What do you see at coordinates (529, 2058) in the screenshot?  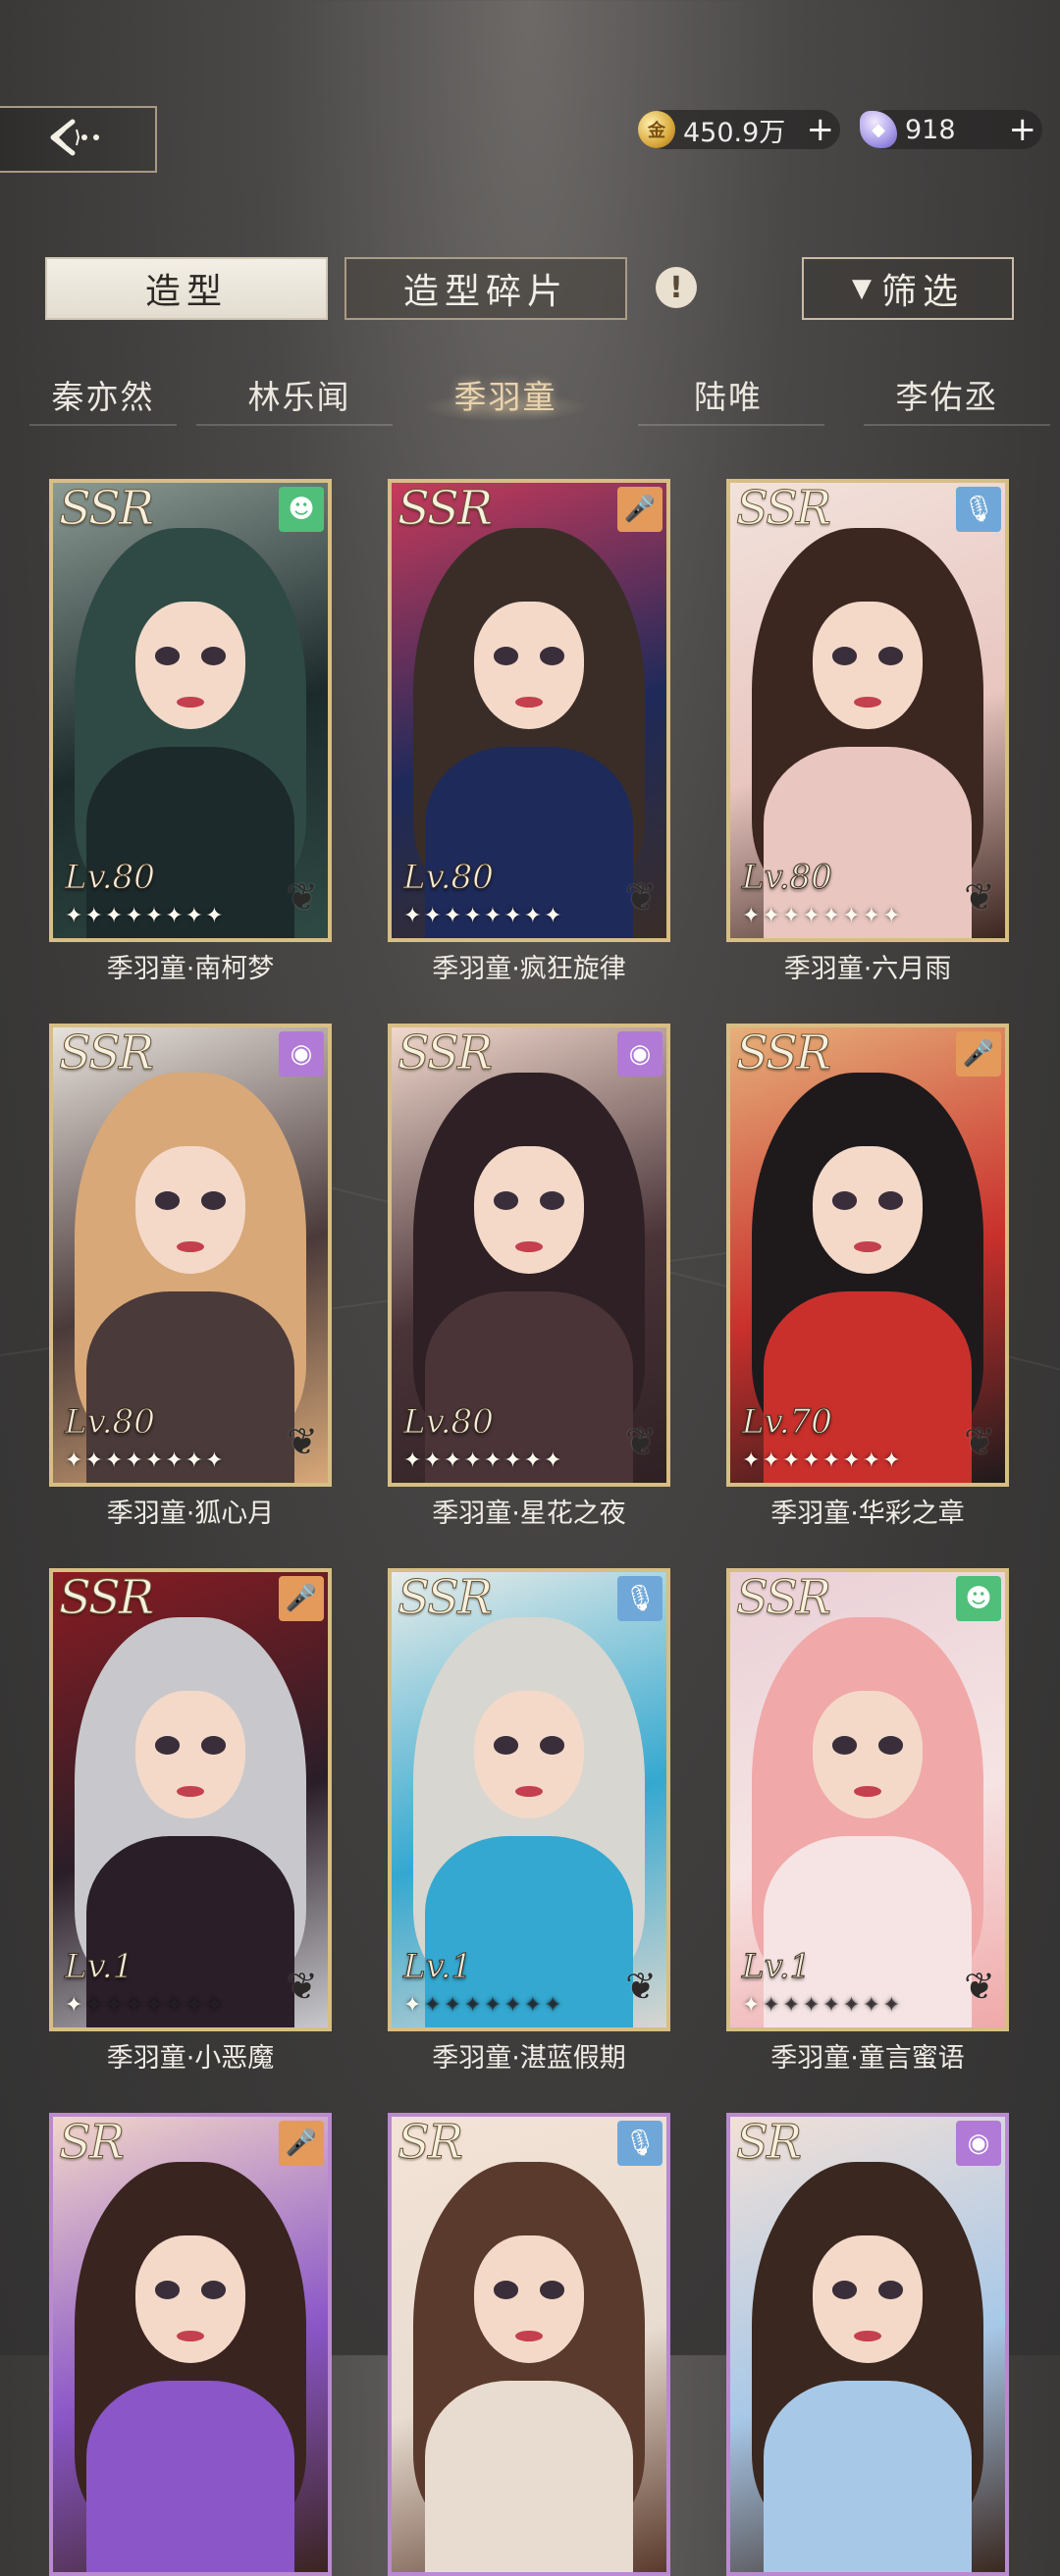 I see `outfit-name: 季羽童·湛蓝假期` at bounding box center [529, 2058].